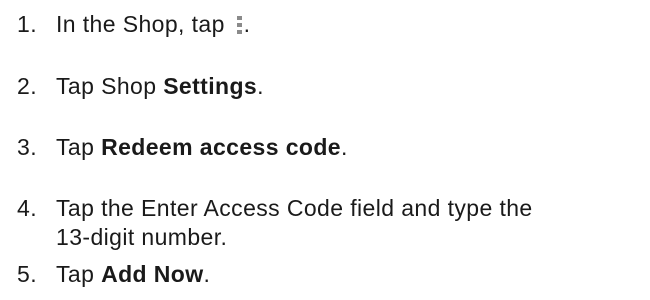 The image size is (650, 300). Describe the element at coordinates (110, 86) in the screenshot. I see `step-text-before: Tap Shop` at that location.